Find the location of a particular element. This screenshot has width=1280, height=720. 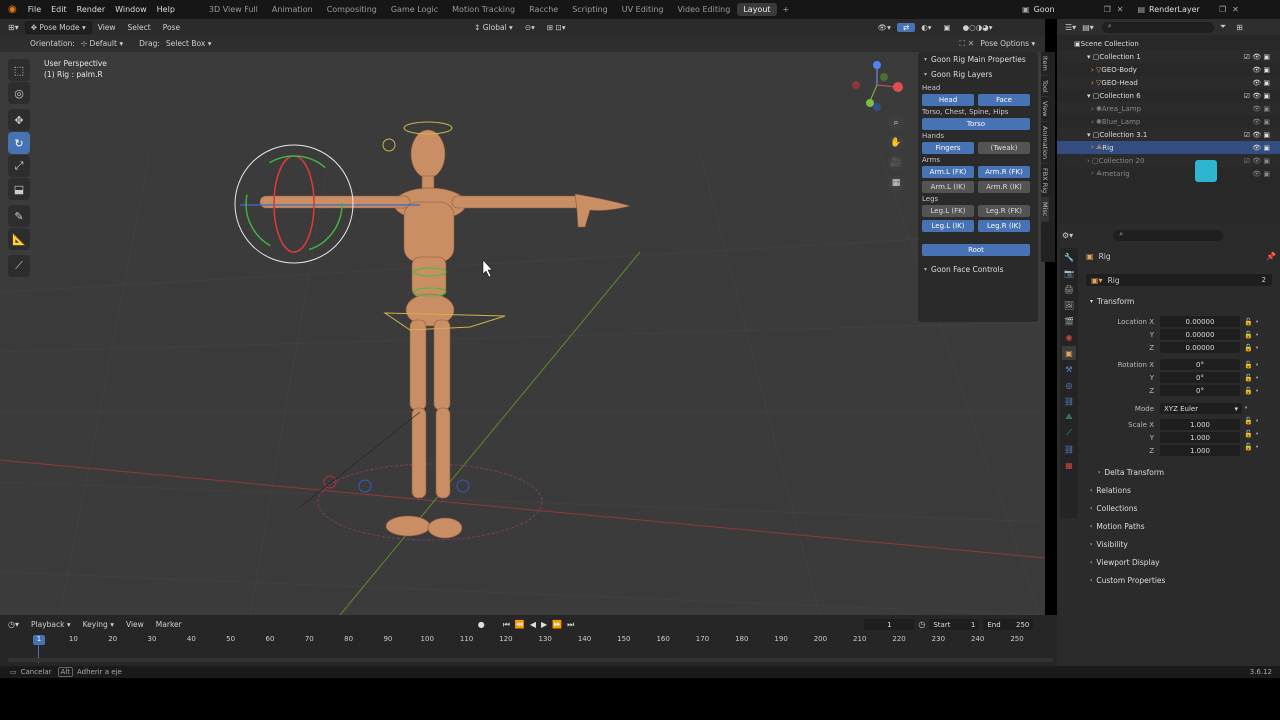

menu-render: Render is located at coordinates (91, 9).